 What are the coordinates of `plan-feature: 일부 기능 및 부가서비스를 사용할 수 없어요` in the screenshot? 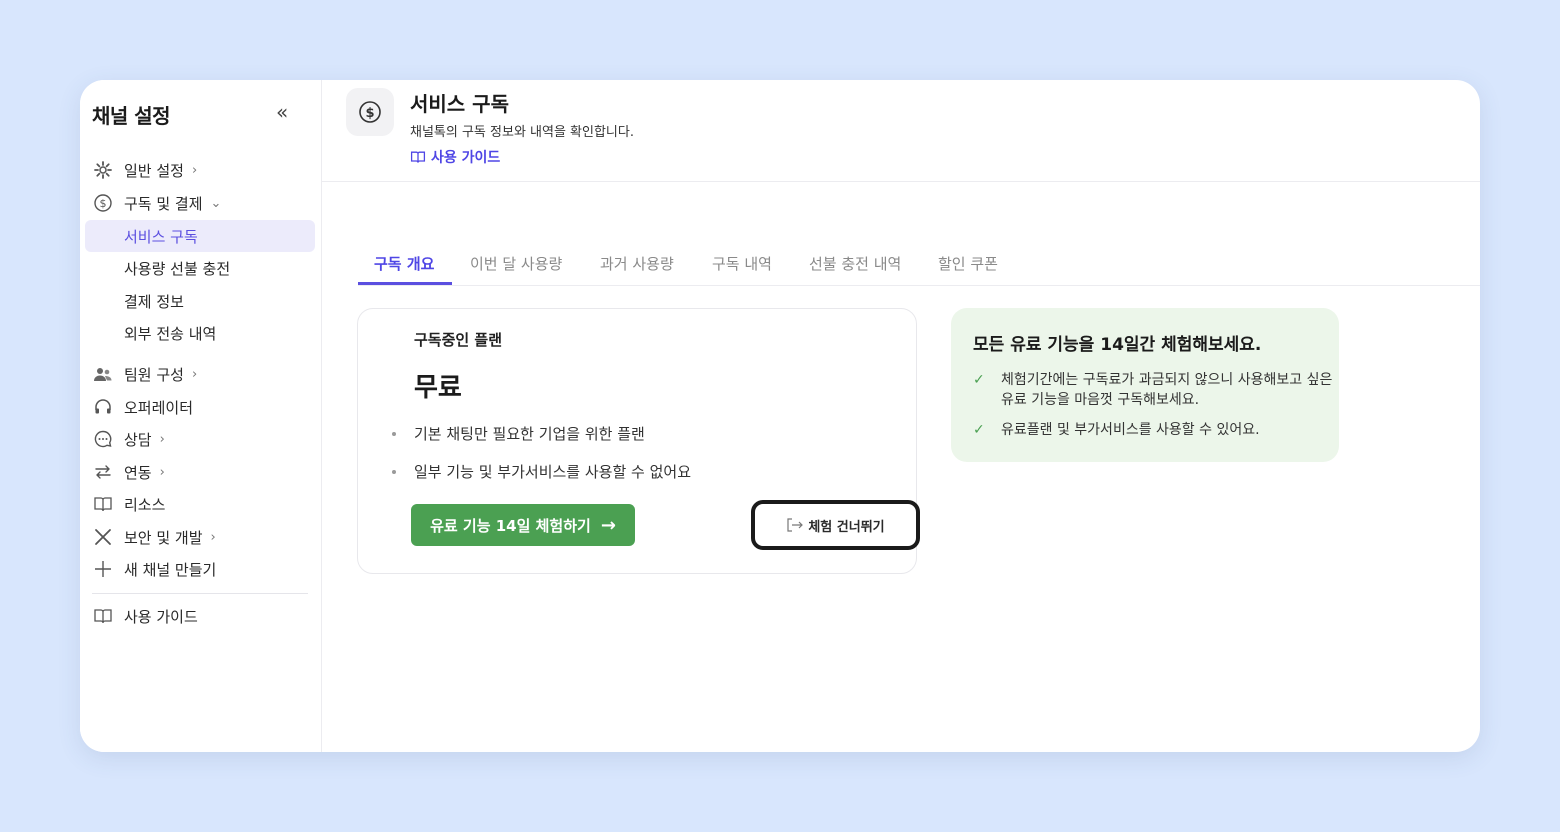 It's located at (541, 471).